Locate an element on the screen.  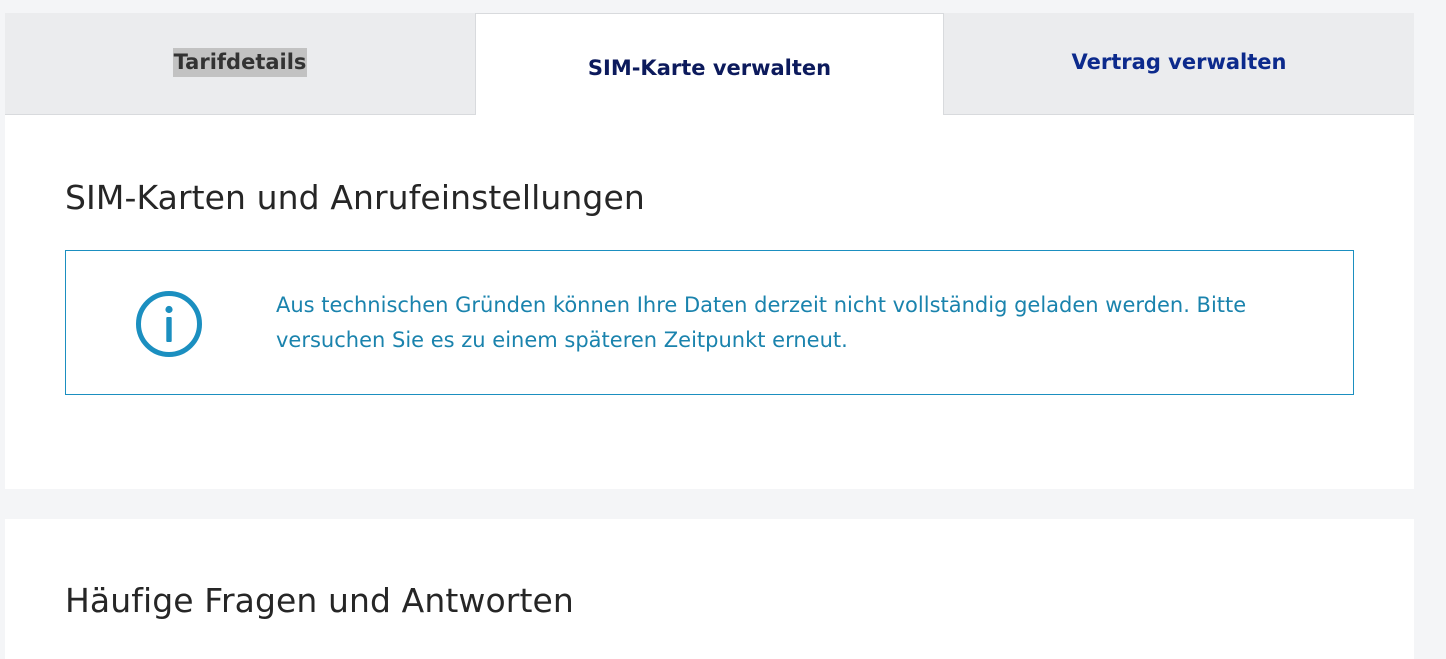
tab-tarifdetails: Tarifdetails is located at coordinates (240, 64).